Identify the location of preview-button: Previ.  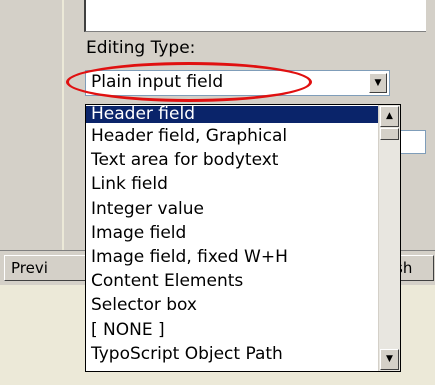
(49, 268).